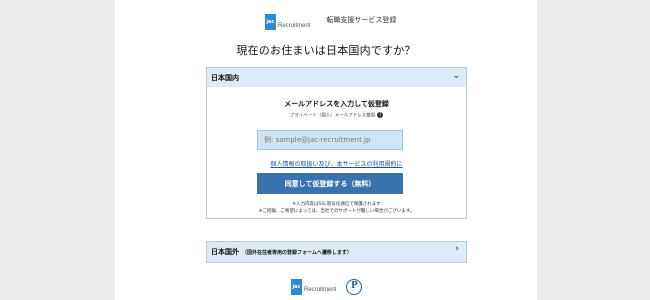  What do you see at coordinates (336, 104) in the screenshot?
I see `email-title: メールアドレスを入力して仮登録` at bounding box center [336, 104].